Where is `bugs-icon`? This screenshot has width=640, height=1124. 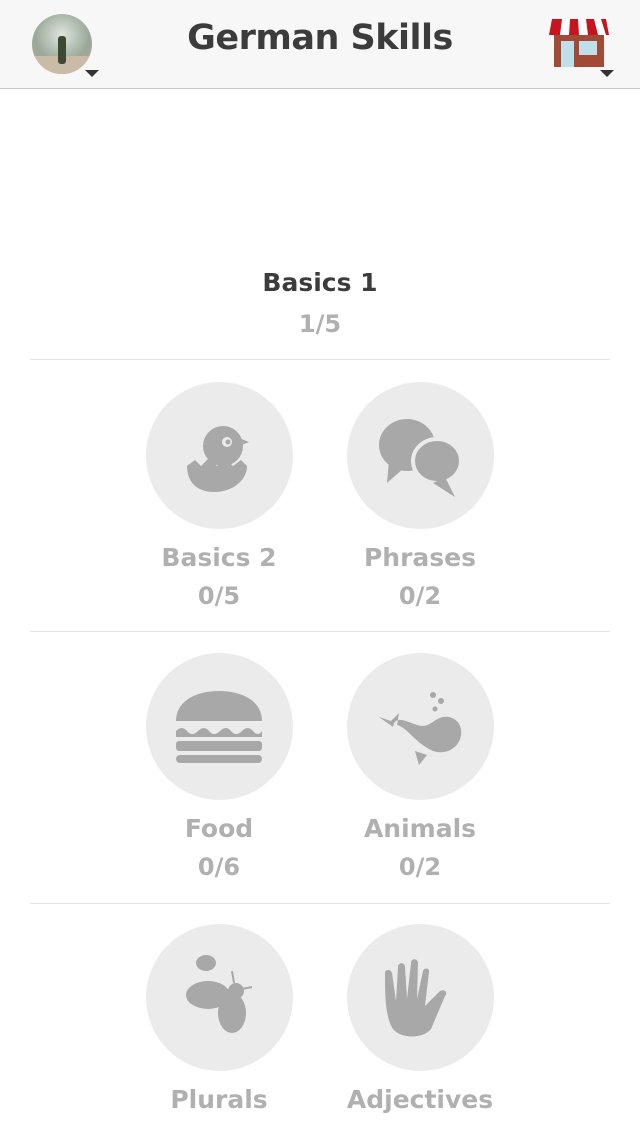 bugs-icon is located at coordinates (219, 993).